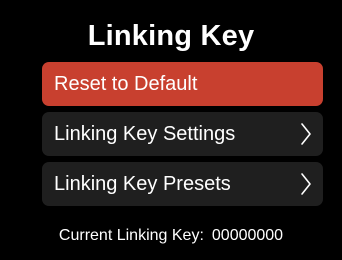 Image resolution: width=342 pixels, height=260 pixels. What do you see at coordinates (145, 134) in the screenshot?
I see `menu-item-label: Linking Key Settings` at bounding box center [145, 134].